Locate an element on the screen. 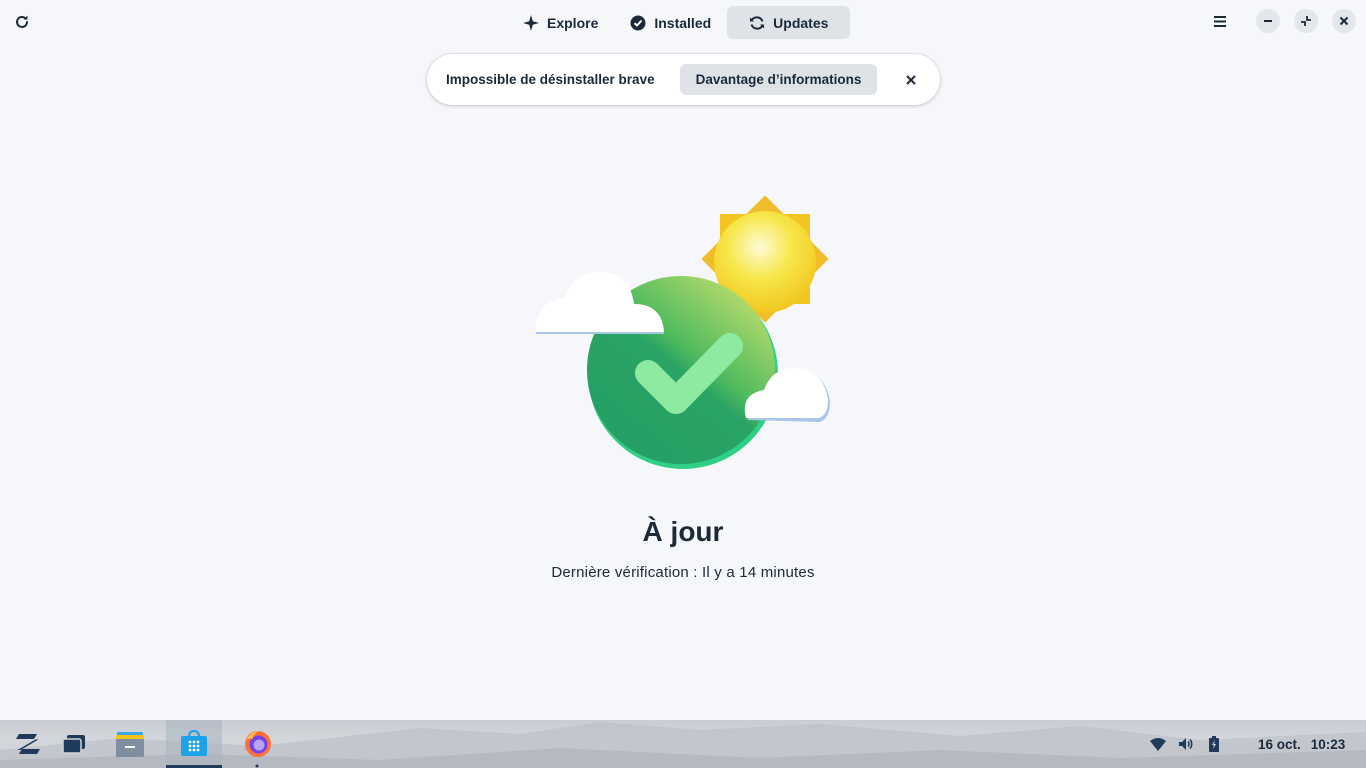 The width and height of the screenshot is (1366, 768). up-to-date-illustration is located at coordinates (682, 332).